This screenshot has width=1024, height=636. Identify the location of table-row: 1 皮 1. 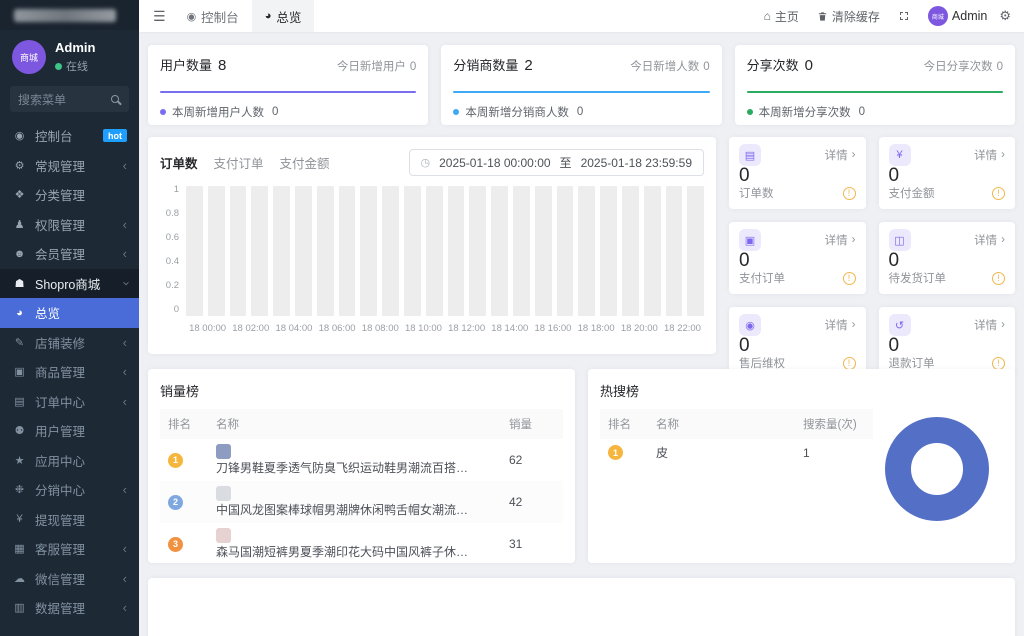
(736, 452).